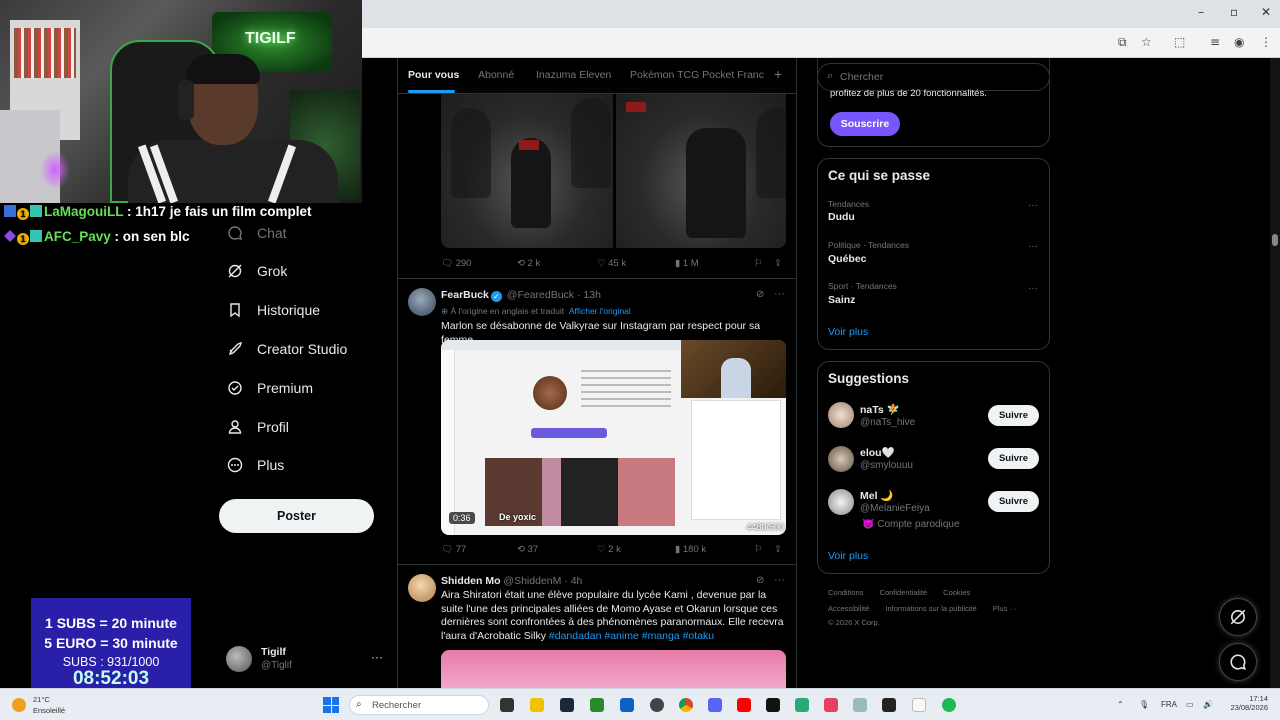  What do you see at coordinates (609, 549) in the screenshot?
I see `like-action: ♡ 2 k` at bounding box center [609, 549].